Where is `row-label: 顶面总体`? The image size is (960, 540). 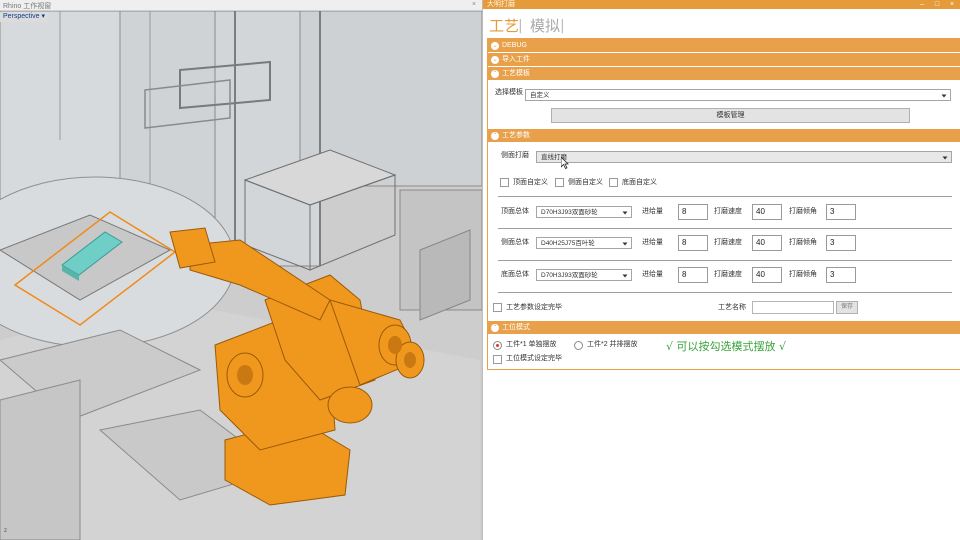 row-label: 顶面总体 is located at coordinates (515, 211).